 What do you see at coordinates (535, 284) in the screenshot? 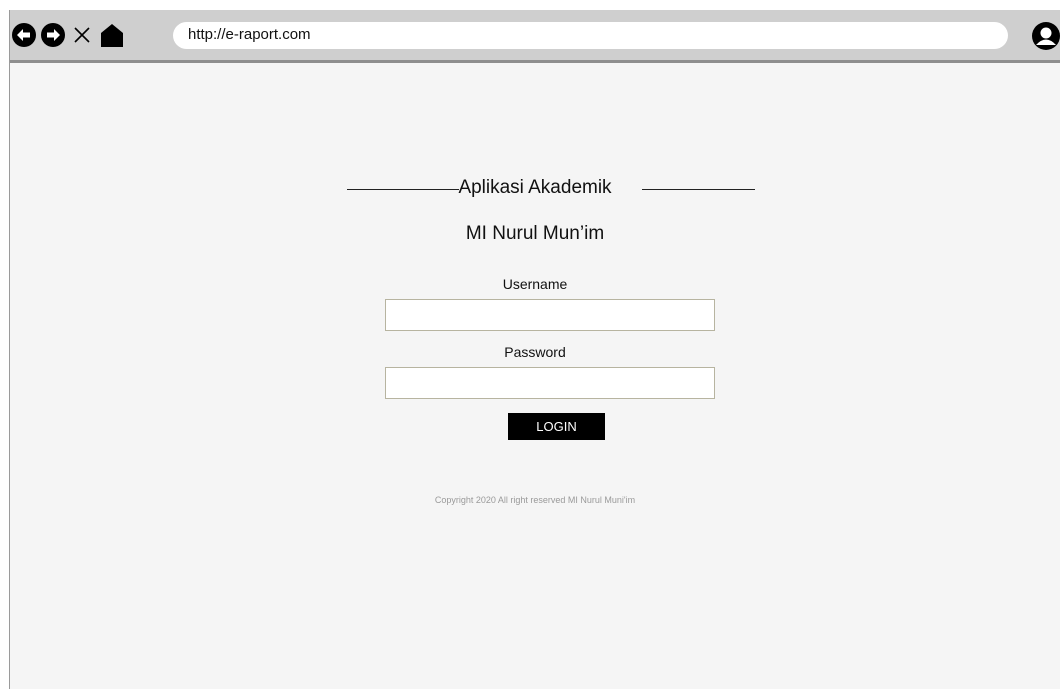
I see `username-label: Username` at bounding box center [535, 284].